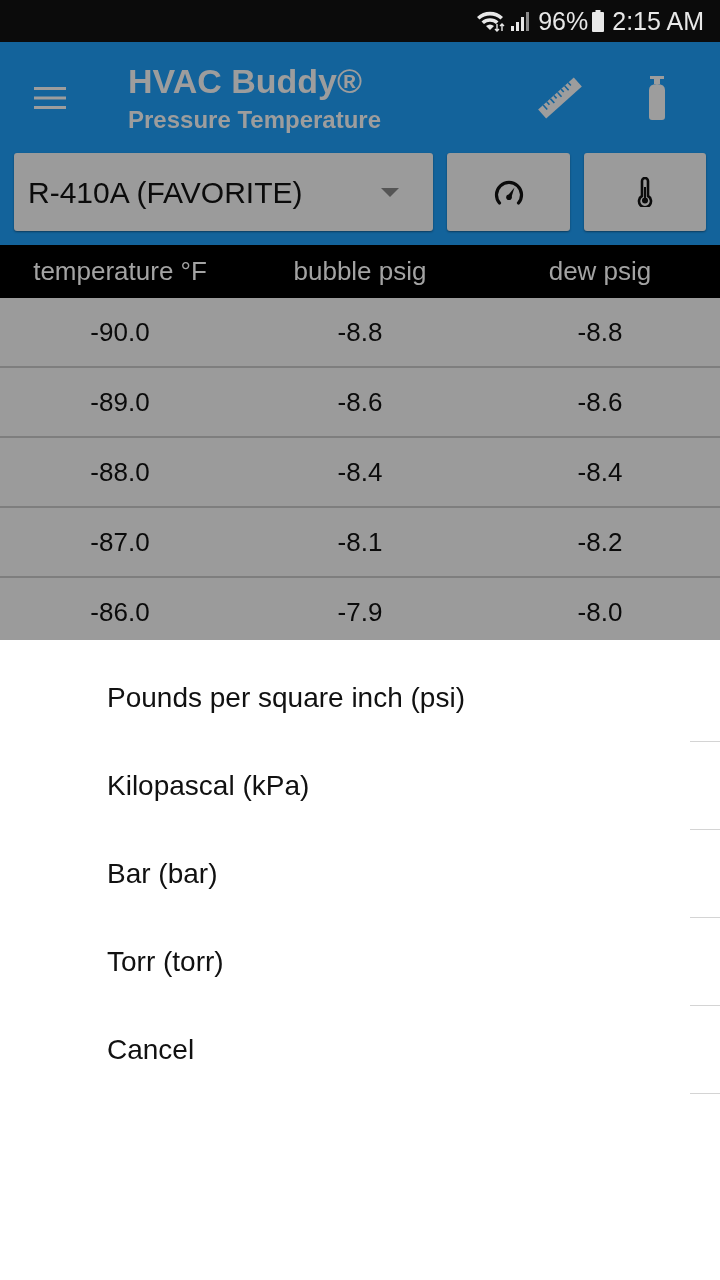 This screenshot has width=720, height=1280. Describe the element at coordinates (50, 97) in the screenshot. I see `menu-button` at that location.